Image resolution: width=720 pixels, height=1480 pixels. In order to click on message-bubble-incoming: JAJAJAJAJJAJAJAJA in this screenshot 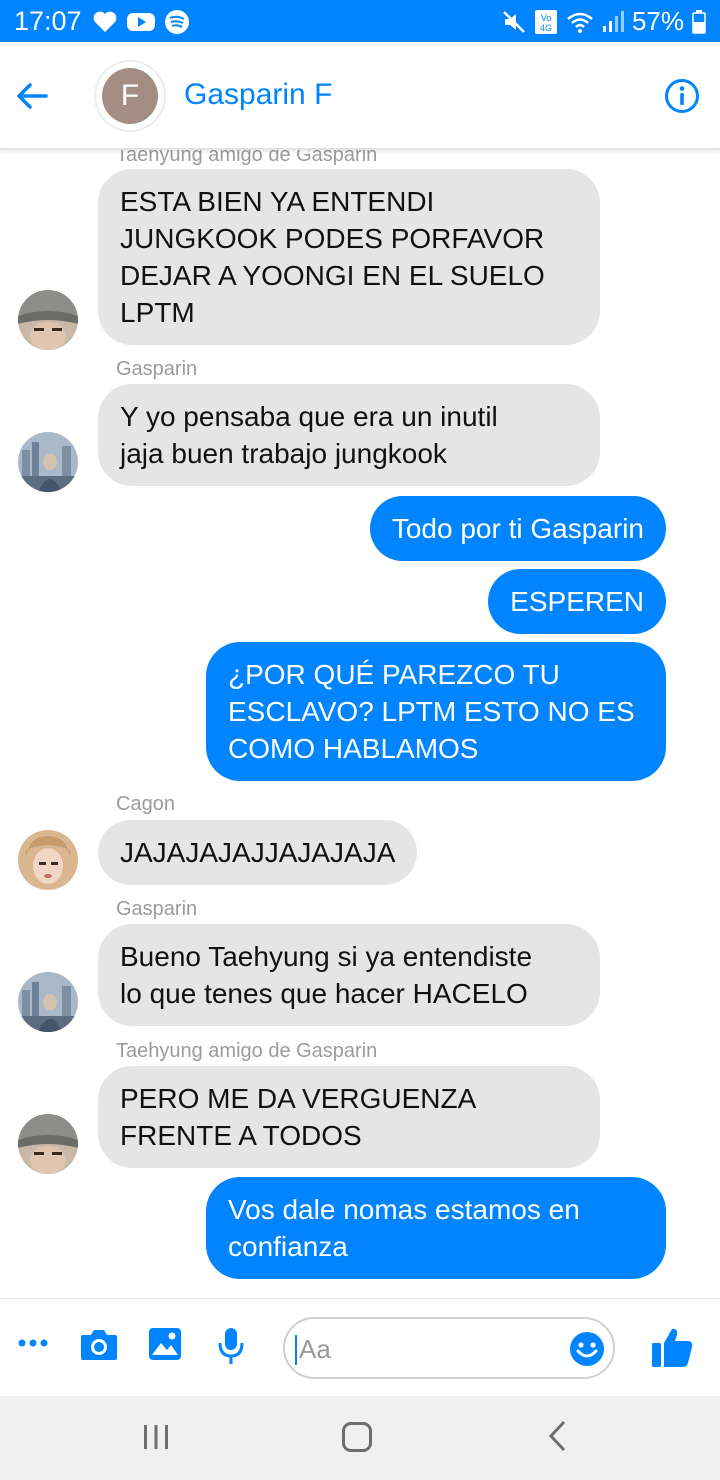, I will do `click(258, 852)`.